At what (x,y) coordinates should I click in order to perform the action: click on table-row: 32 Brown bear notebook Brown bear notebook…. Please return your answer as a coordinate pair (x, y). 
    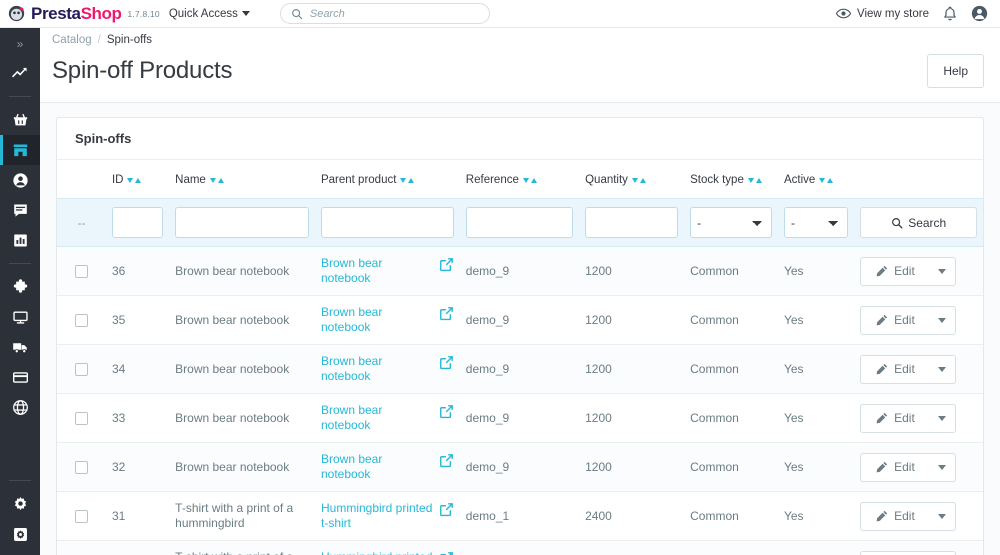
    Looking at the image, I should click on (520, 467).